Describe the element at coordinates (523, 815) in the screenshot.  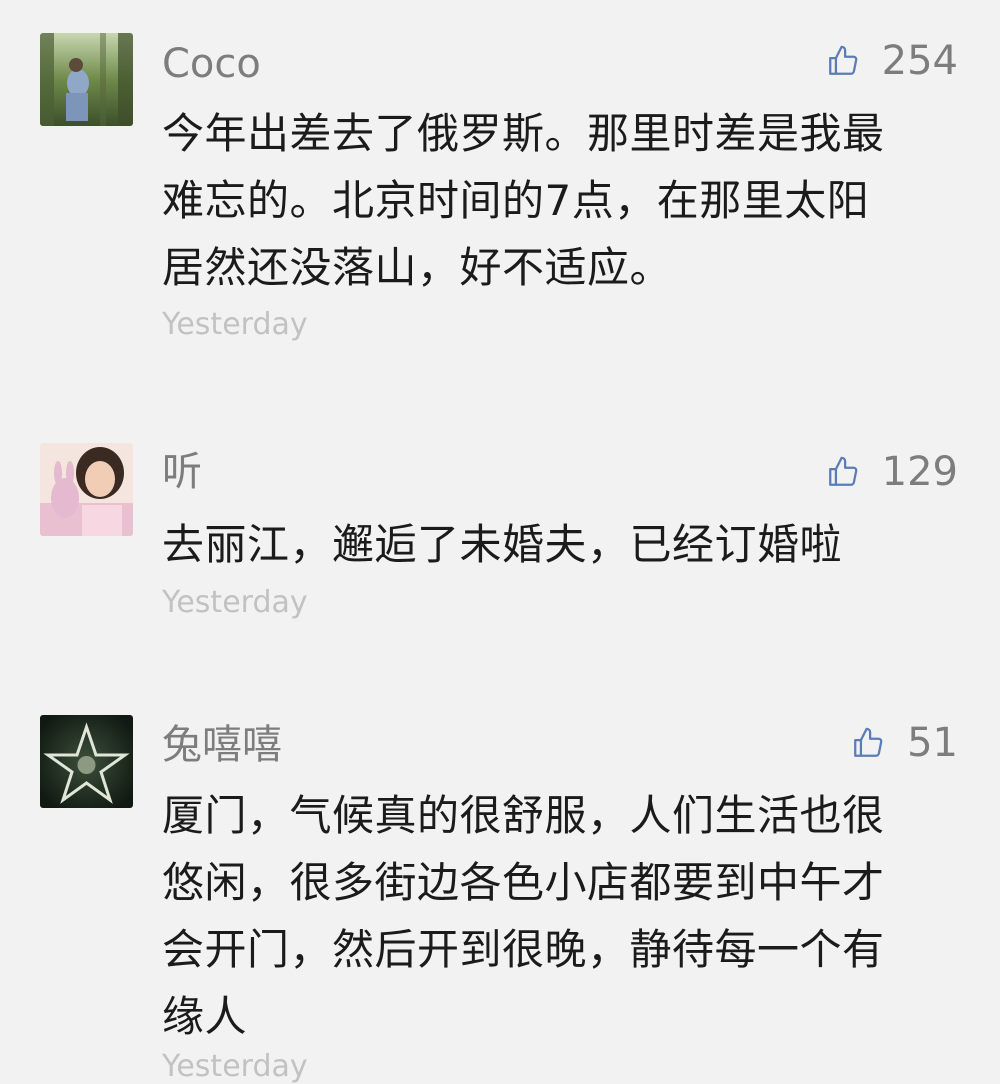
I see `comment-line: 厦门，气候真的很舒服，人们生活也很` at that location.